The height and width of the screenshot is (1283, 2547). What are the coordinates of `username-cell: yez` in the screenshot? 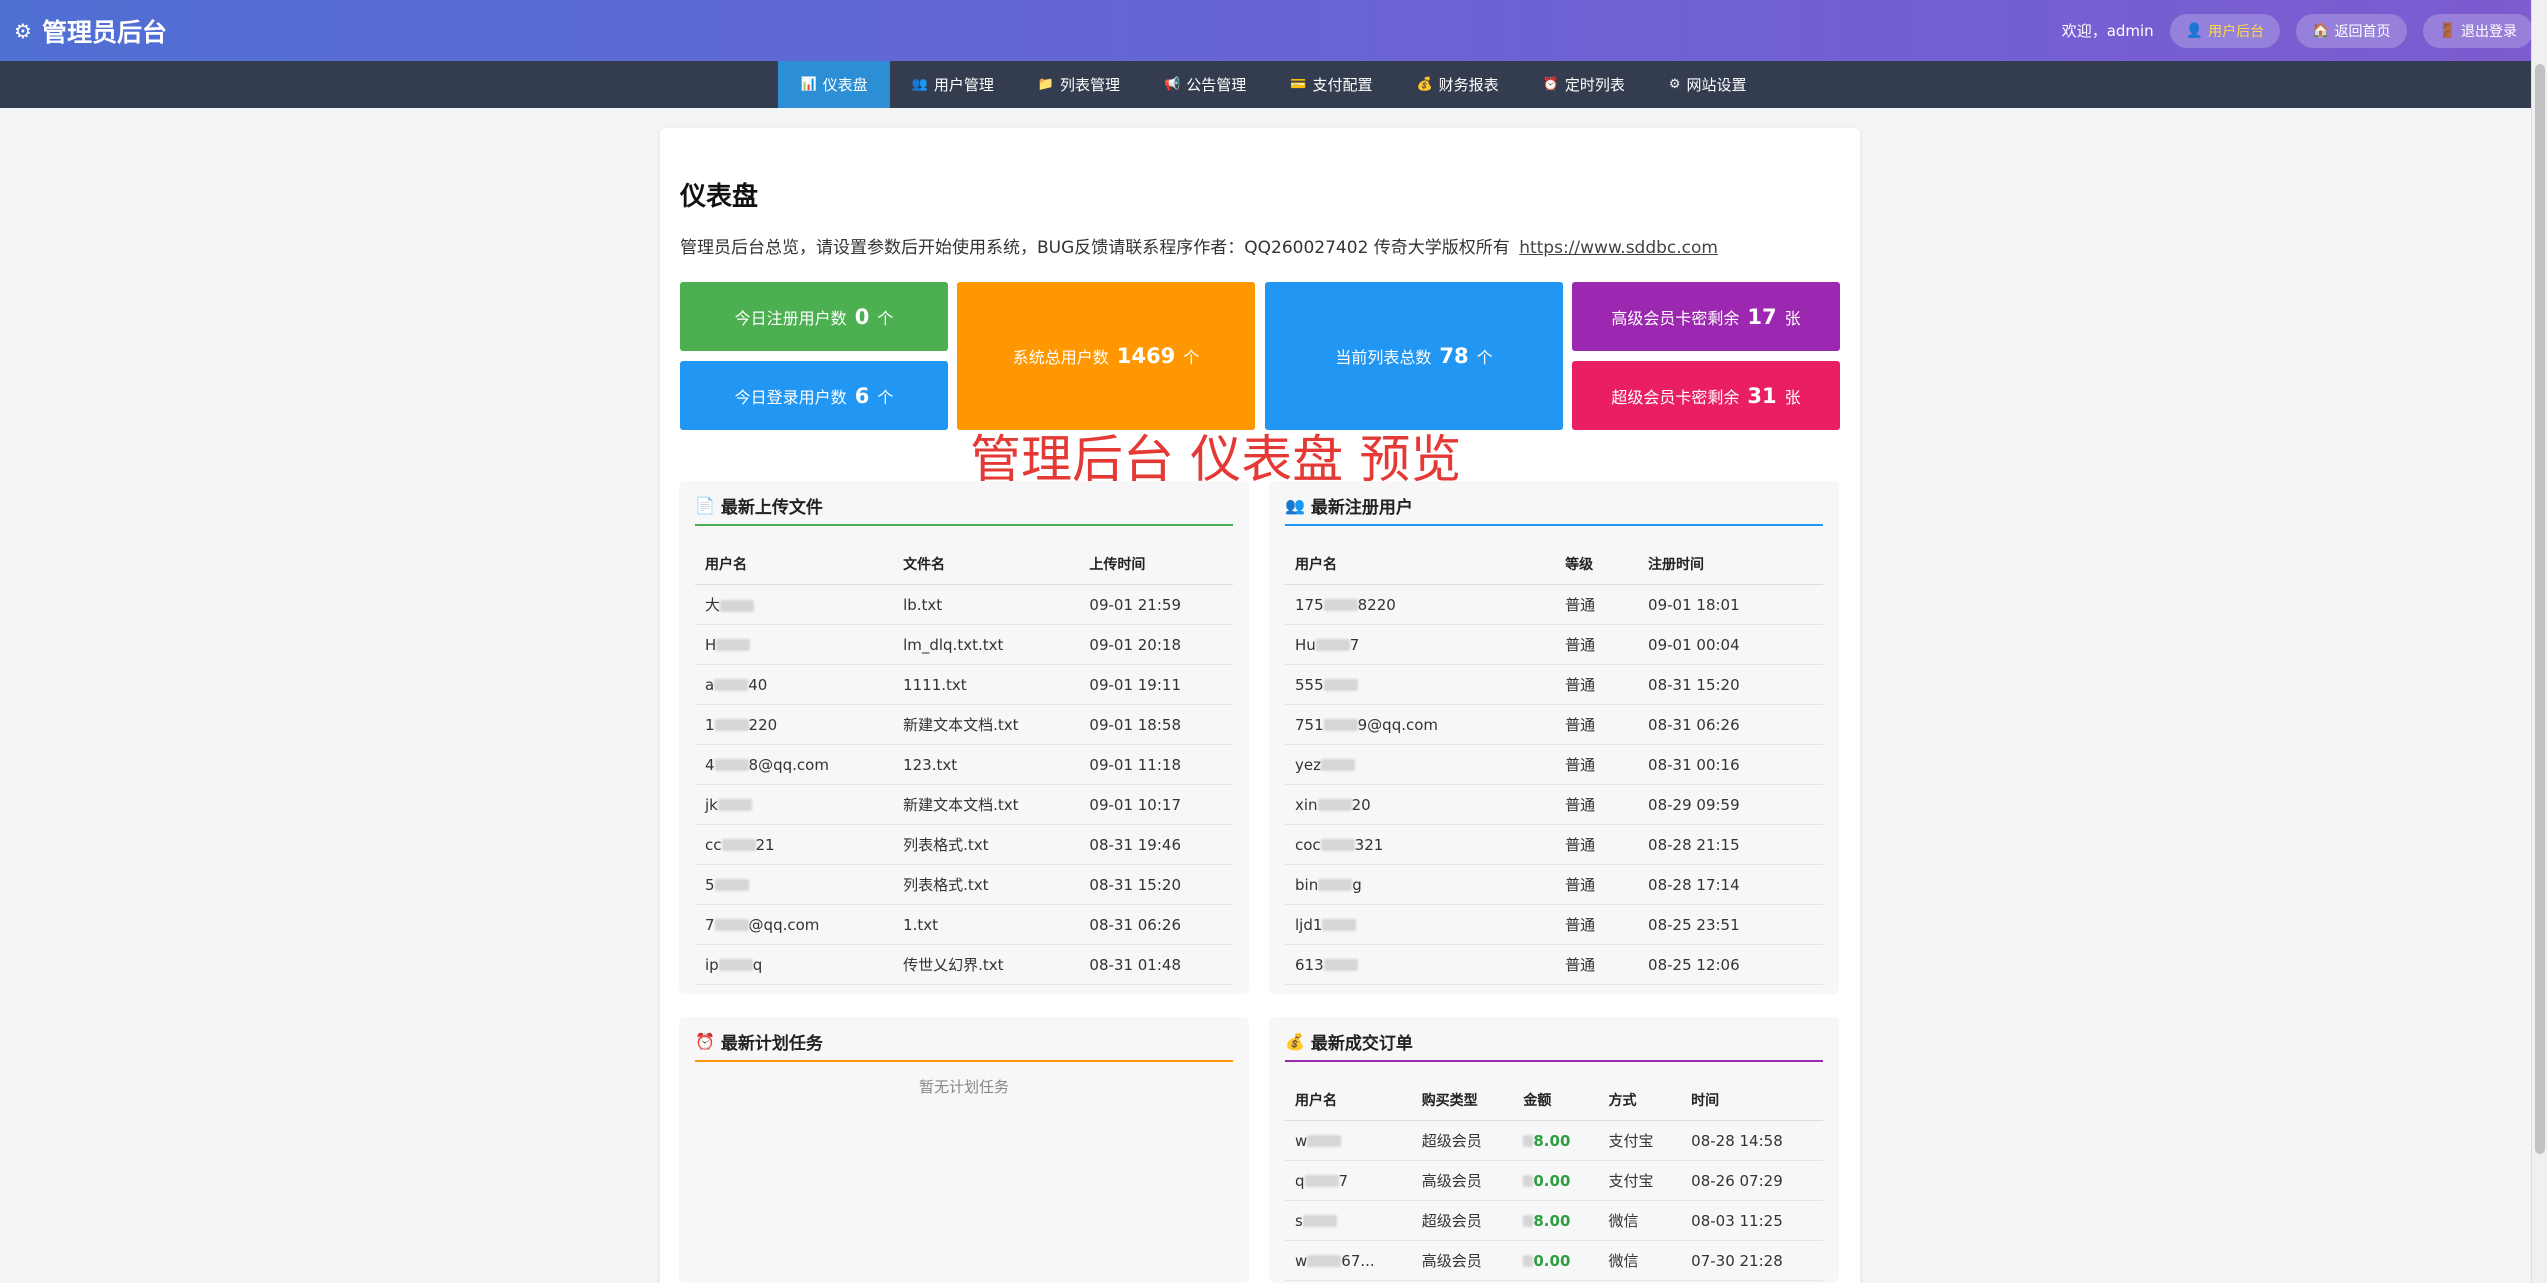 It's located at (1420, 764).